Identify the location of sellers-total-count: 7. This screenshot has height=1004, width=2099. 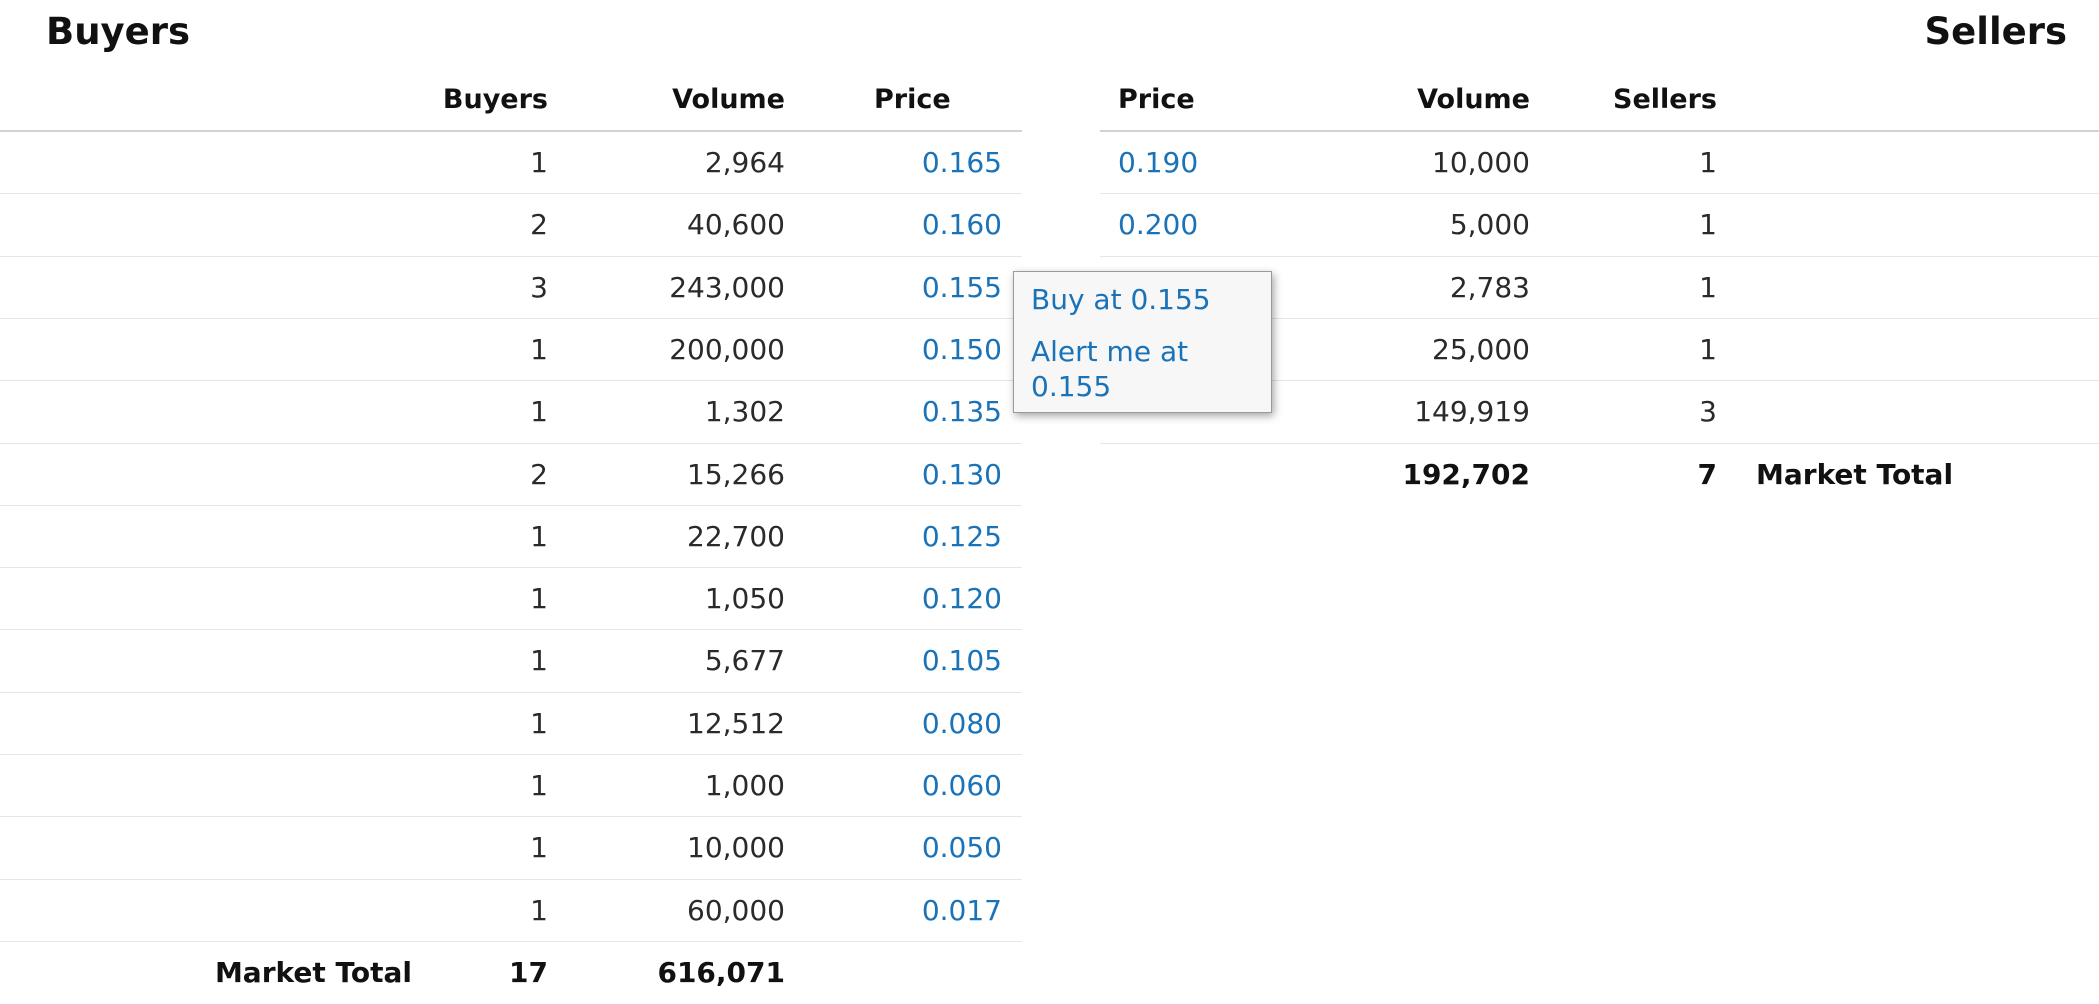
(1707, 474).